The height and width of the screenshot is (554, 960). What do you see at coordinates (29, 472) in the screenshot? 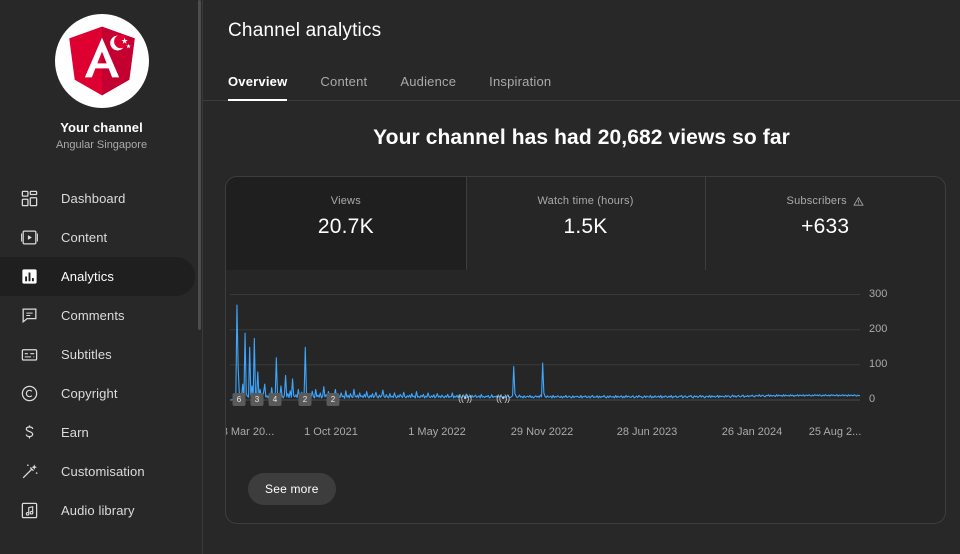
I see `magic-wand-icon` at bounding box center [29, 472].